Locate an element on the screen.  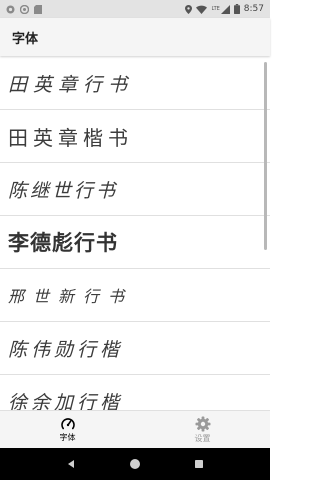
system-status-icons: LTE 8:57 is located at coordinates (224, 9).